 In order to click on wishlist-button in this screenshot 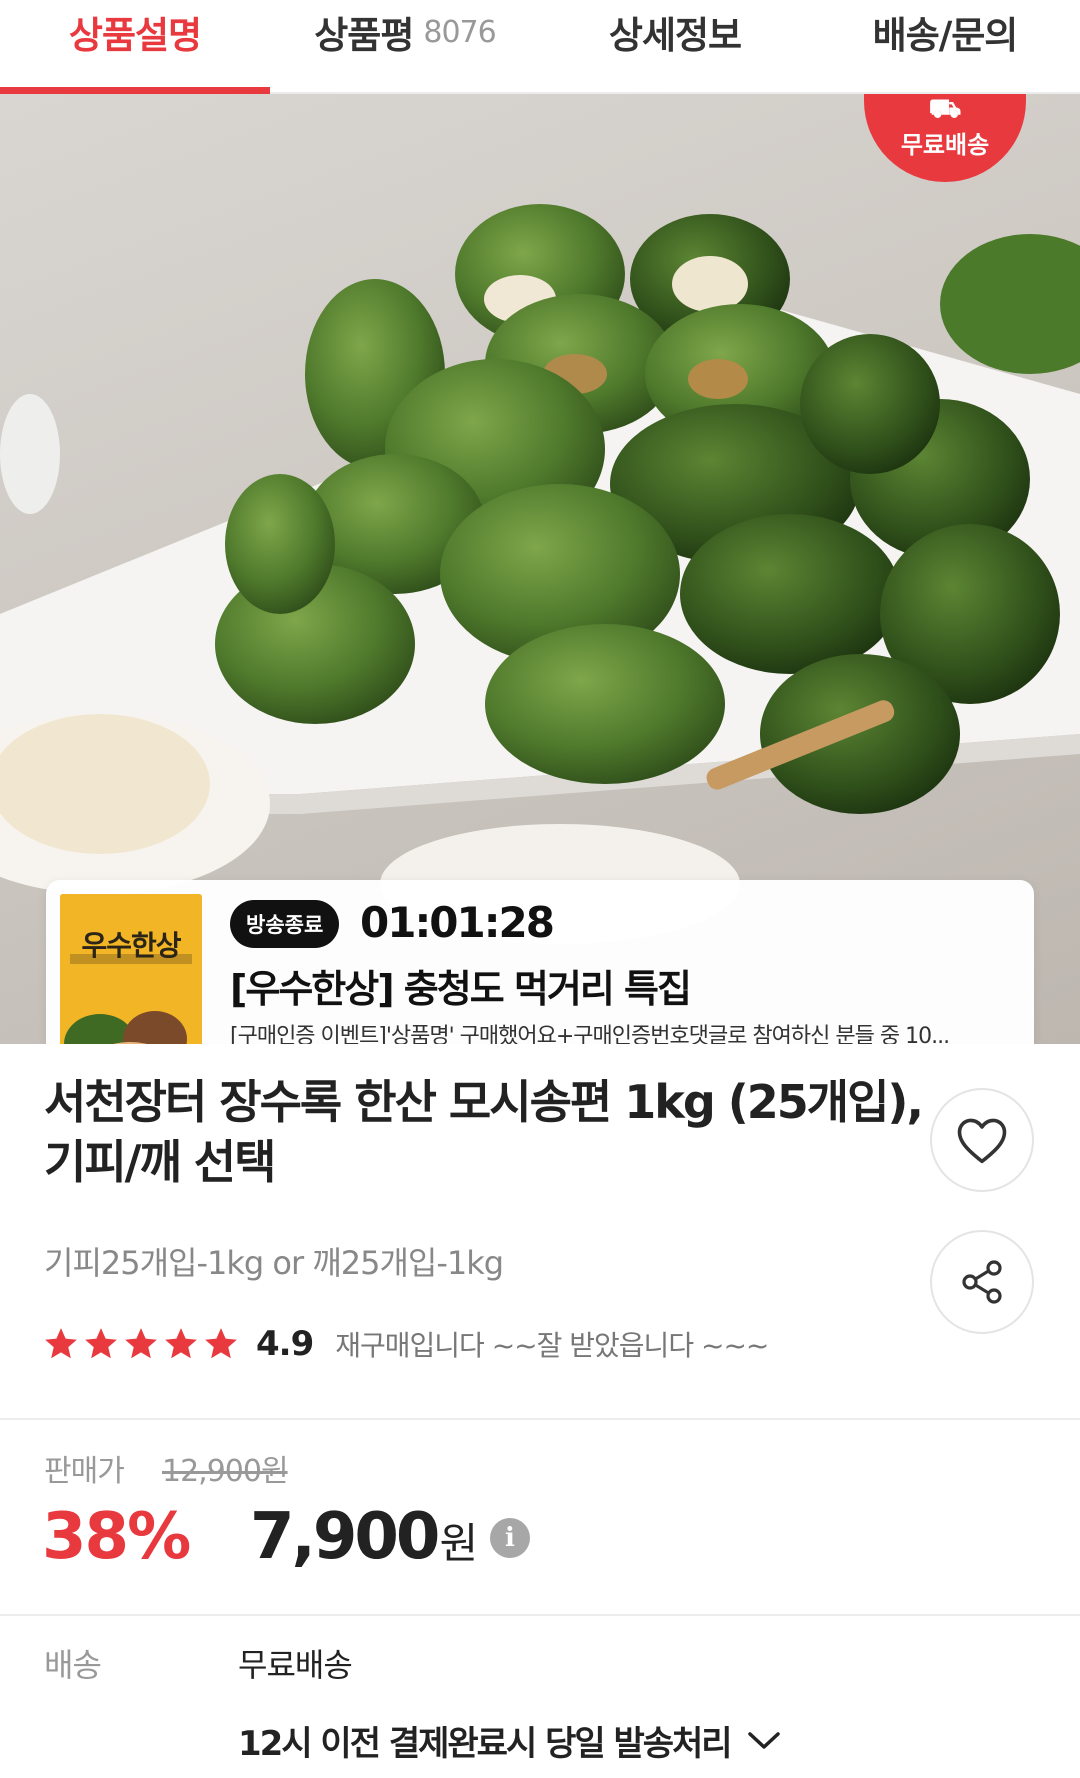, I will do `click(982, 1140)`.